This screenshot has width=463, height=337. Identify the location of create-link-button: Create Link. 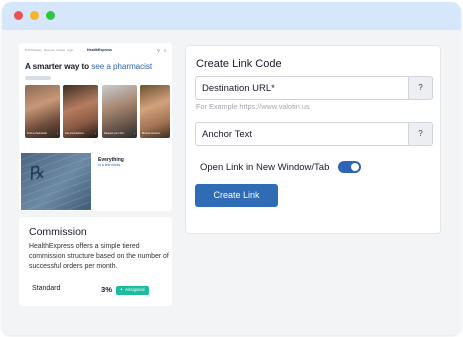
(236, 195).